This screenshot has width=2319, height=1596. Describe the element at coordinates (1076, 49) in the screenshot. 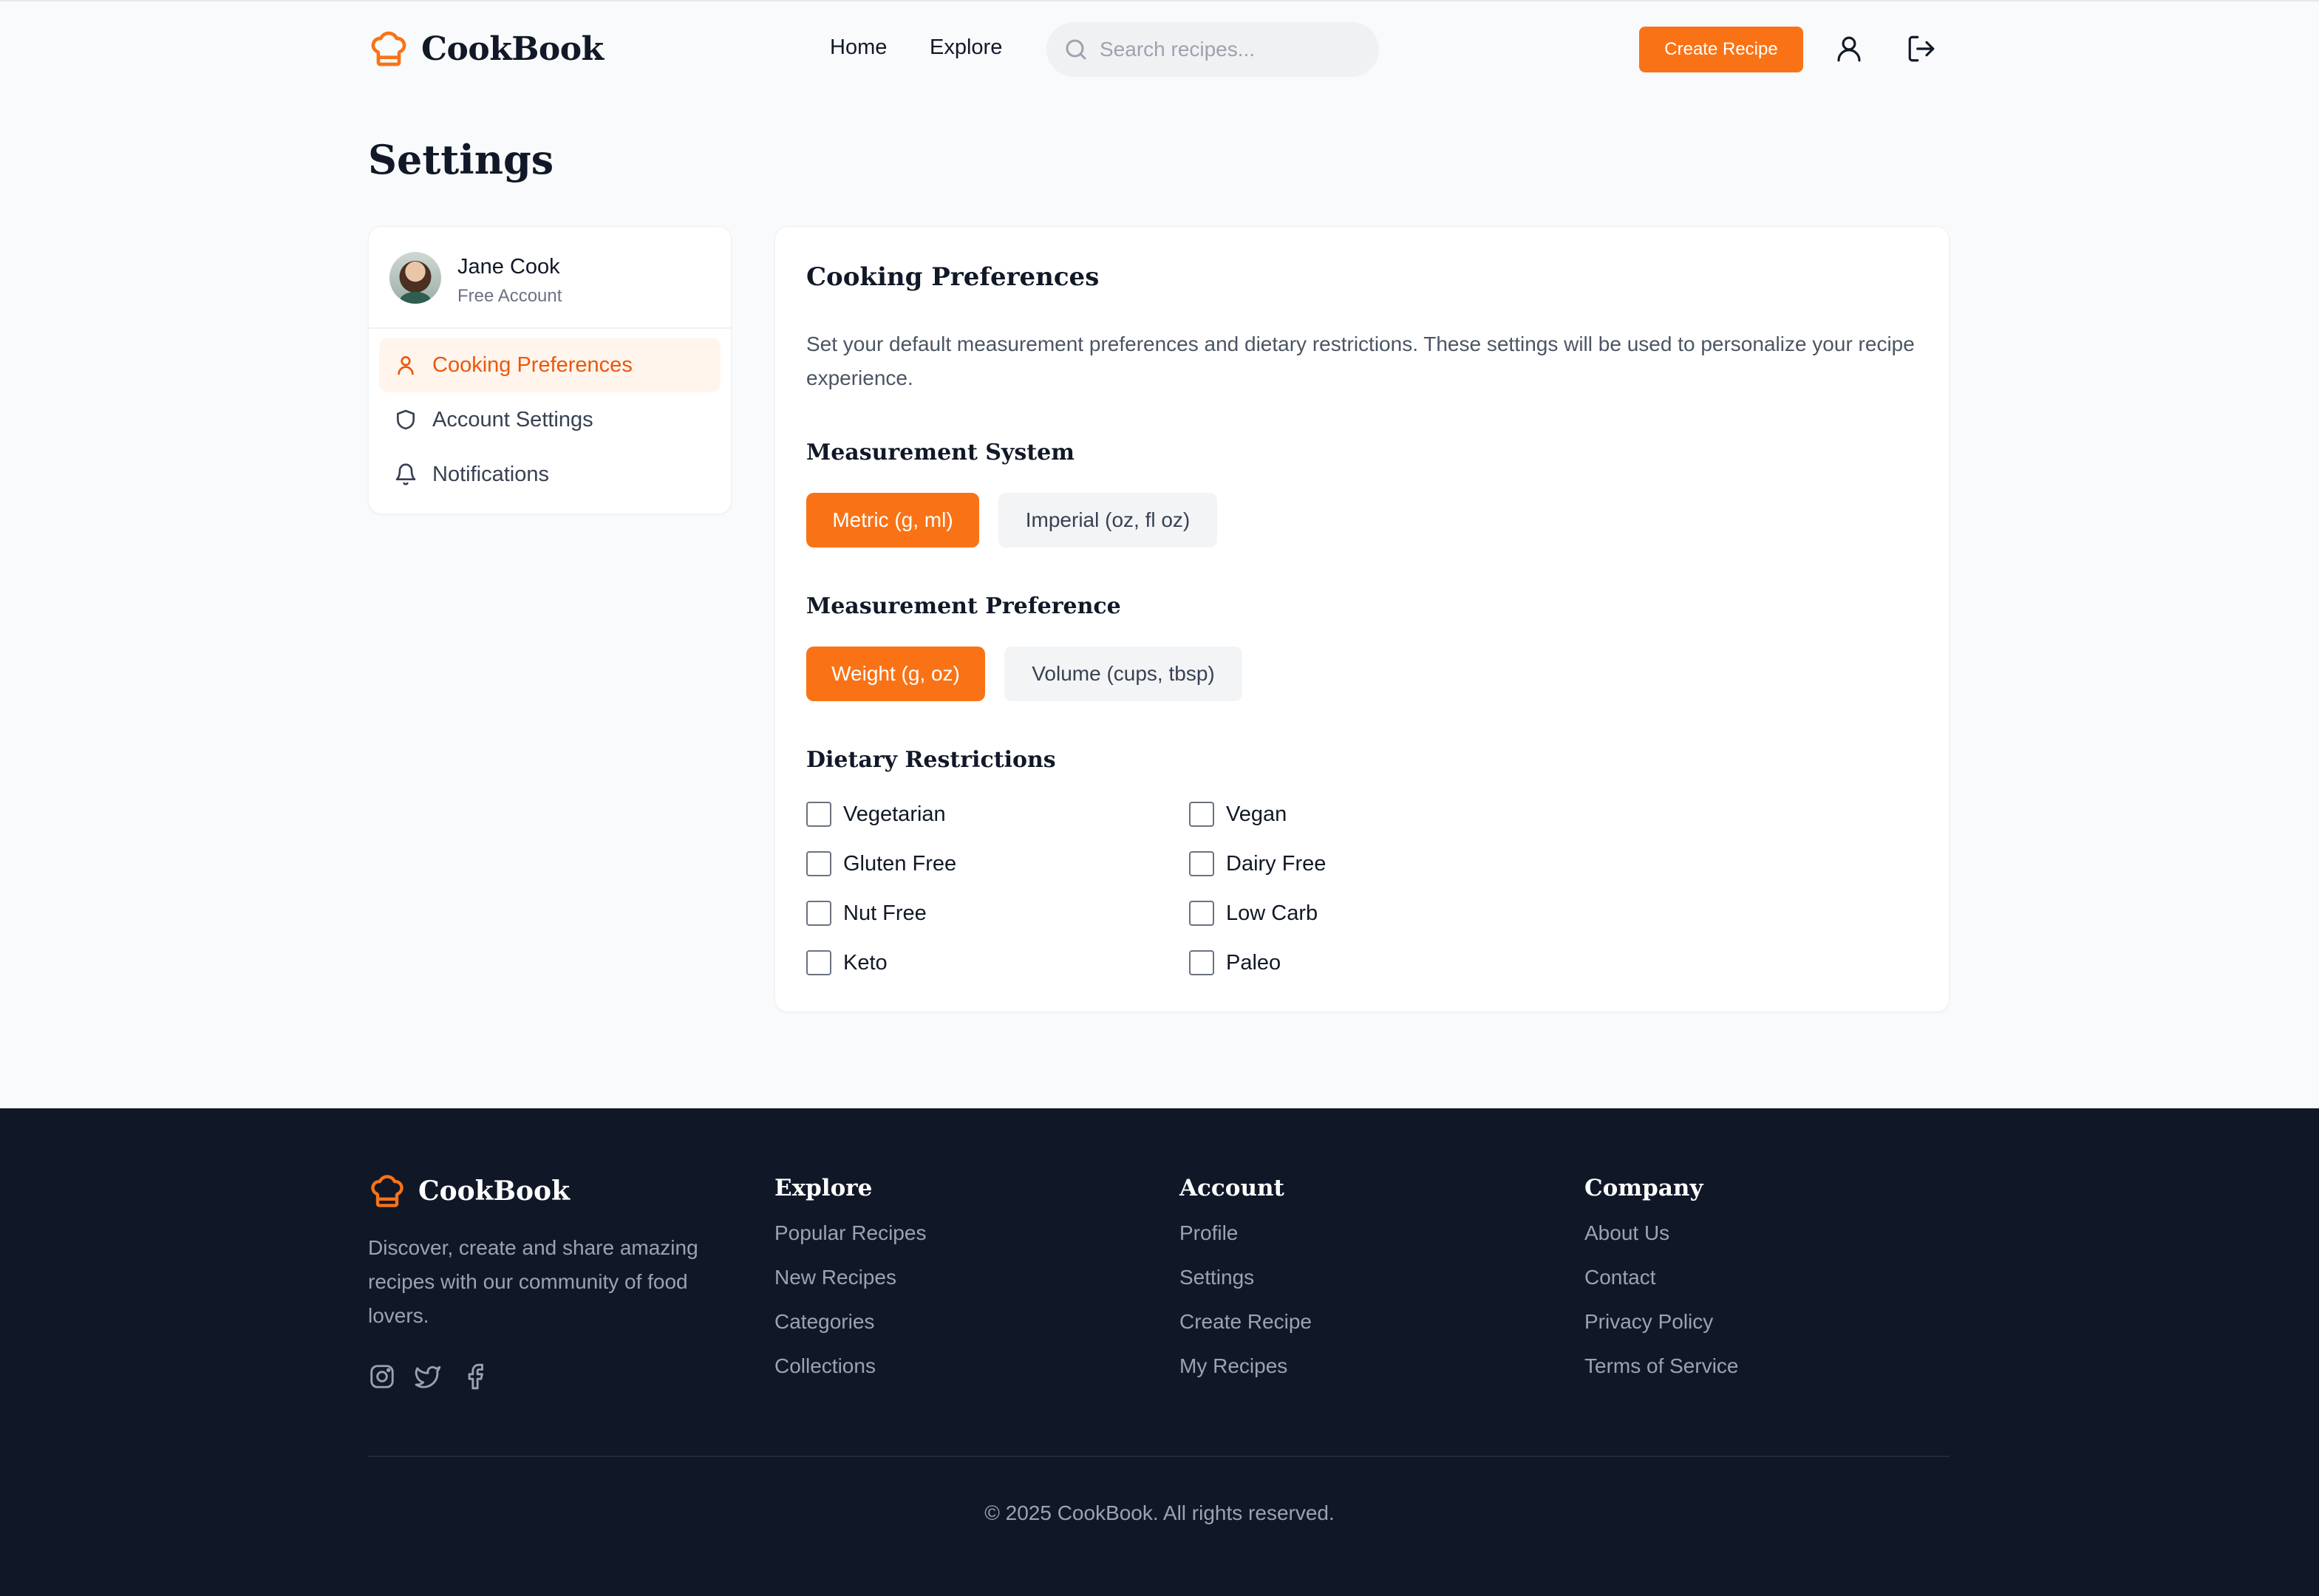

I see `search-icon` at that location.